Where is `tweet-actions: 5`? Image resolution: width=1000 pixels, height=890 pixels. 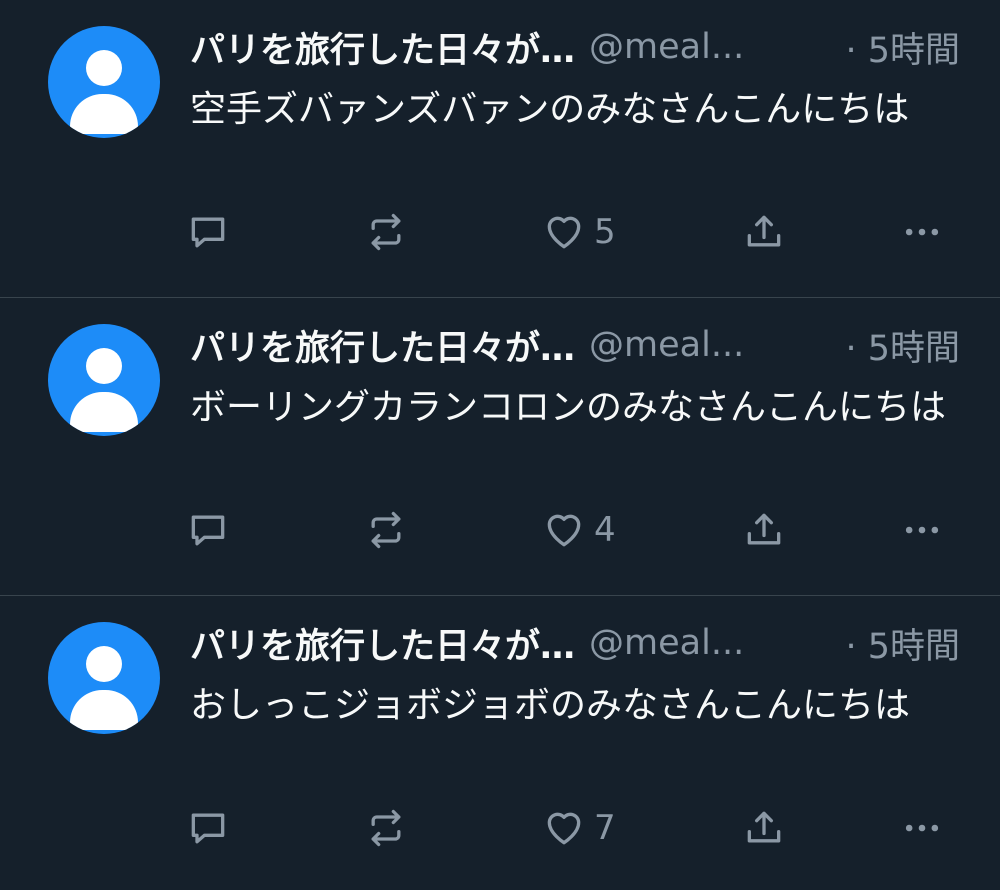
tweet-actions: 5 is located at coordinates (566, 232).